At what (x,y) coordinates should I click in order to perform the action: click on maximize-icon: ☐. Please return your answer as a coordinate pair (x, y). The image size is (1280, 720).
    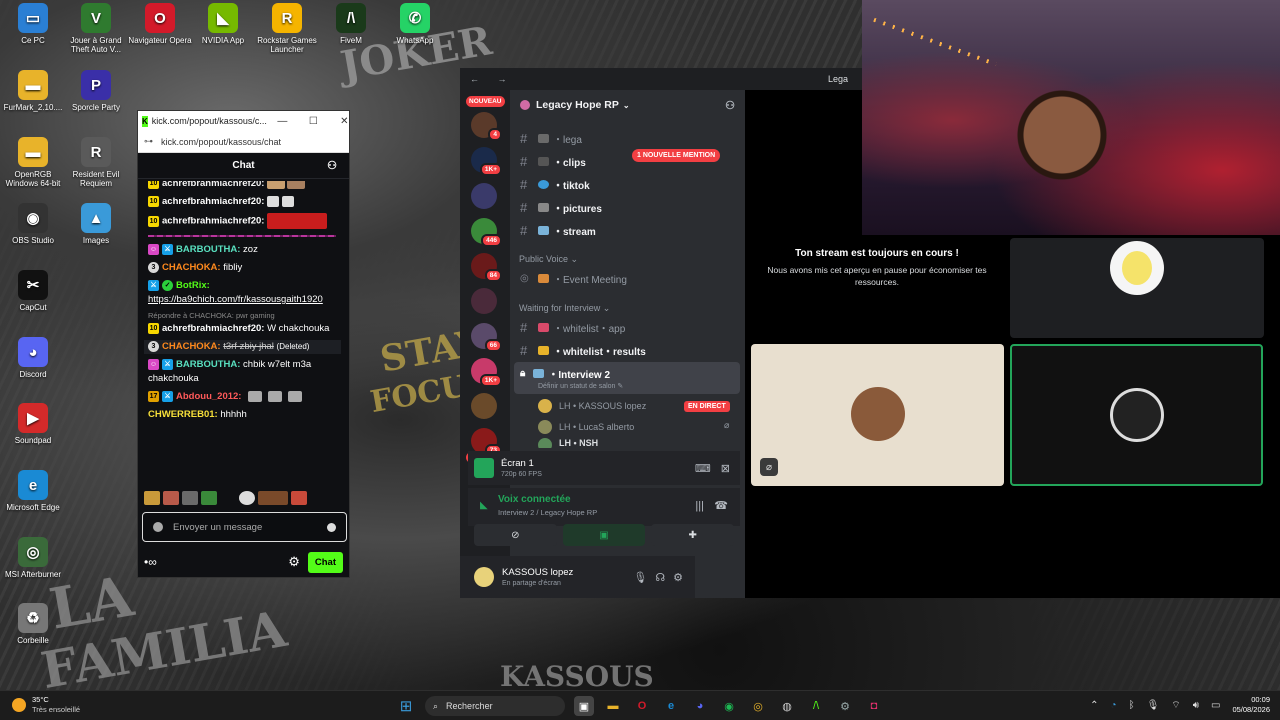
    Looking at the image, I should click on (313, 121).